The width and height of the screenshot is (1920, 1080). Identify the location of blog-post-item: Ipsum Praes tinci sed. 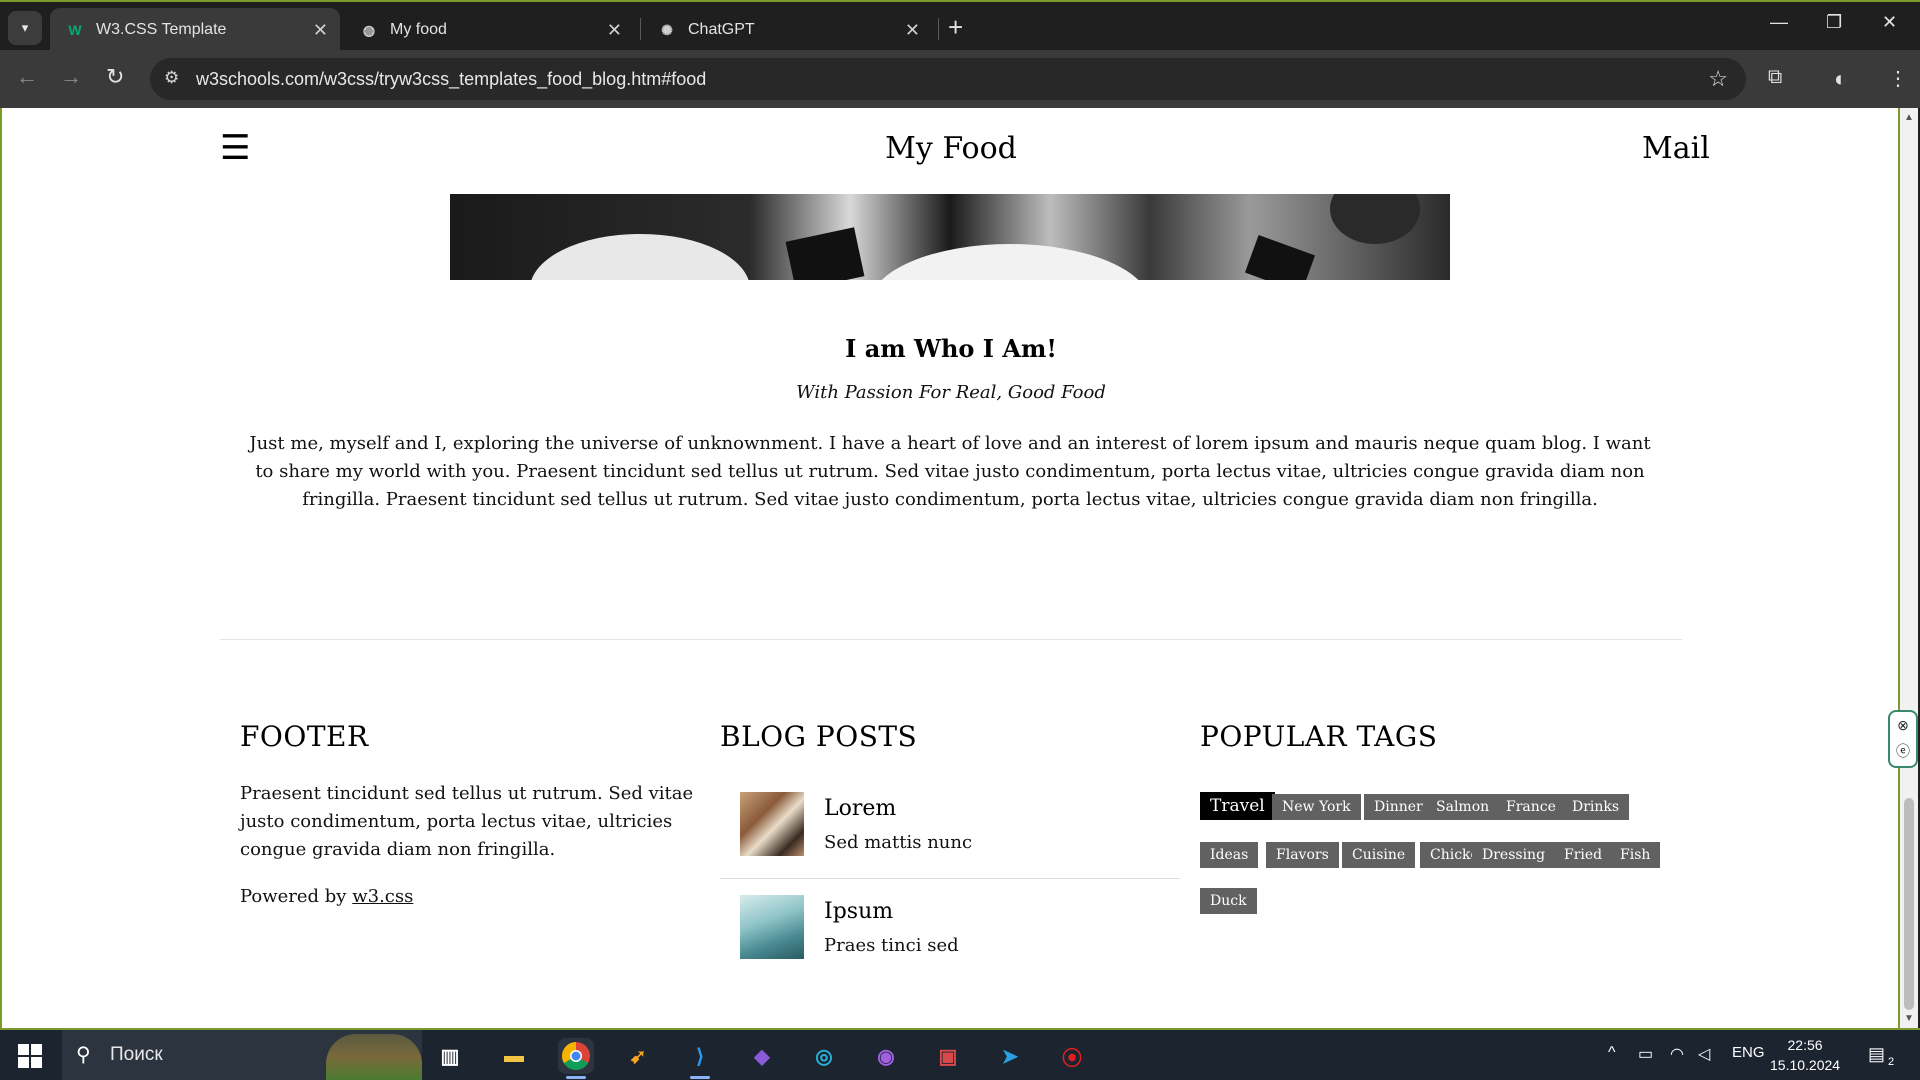
(950, 930).